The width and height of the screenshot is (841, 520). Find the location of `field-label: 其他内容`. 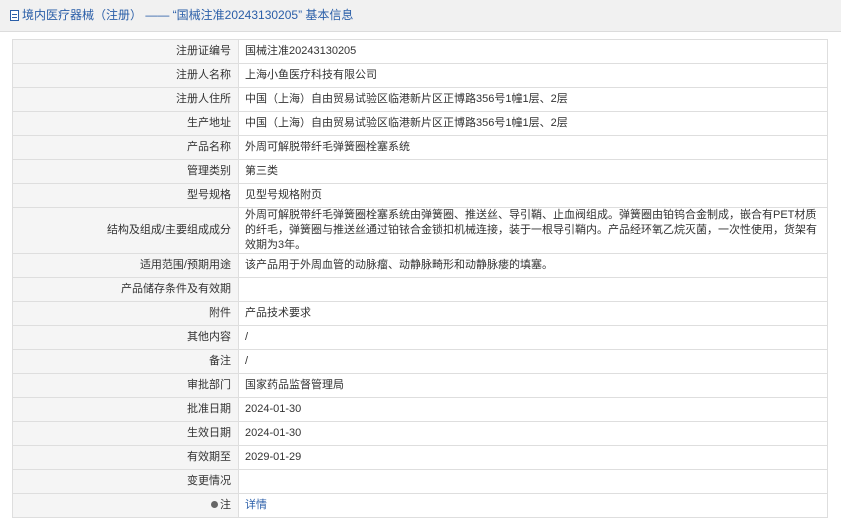

field-label: 其他内容 is located at coordinates (125, 337).